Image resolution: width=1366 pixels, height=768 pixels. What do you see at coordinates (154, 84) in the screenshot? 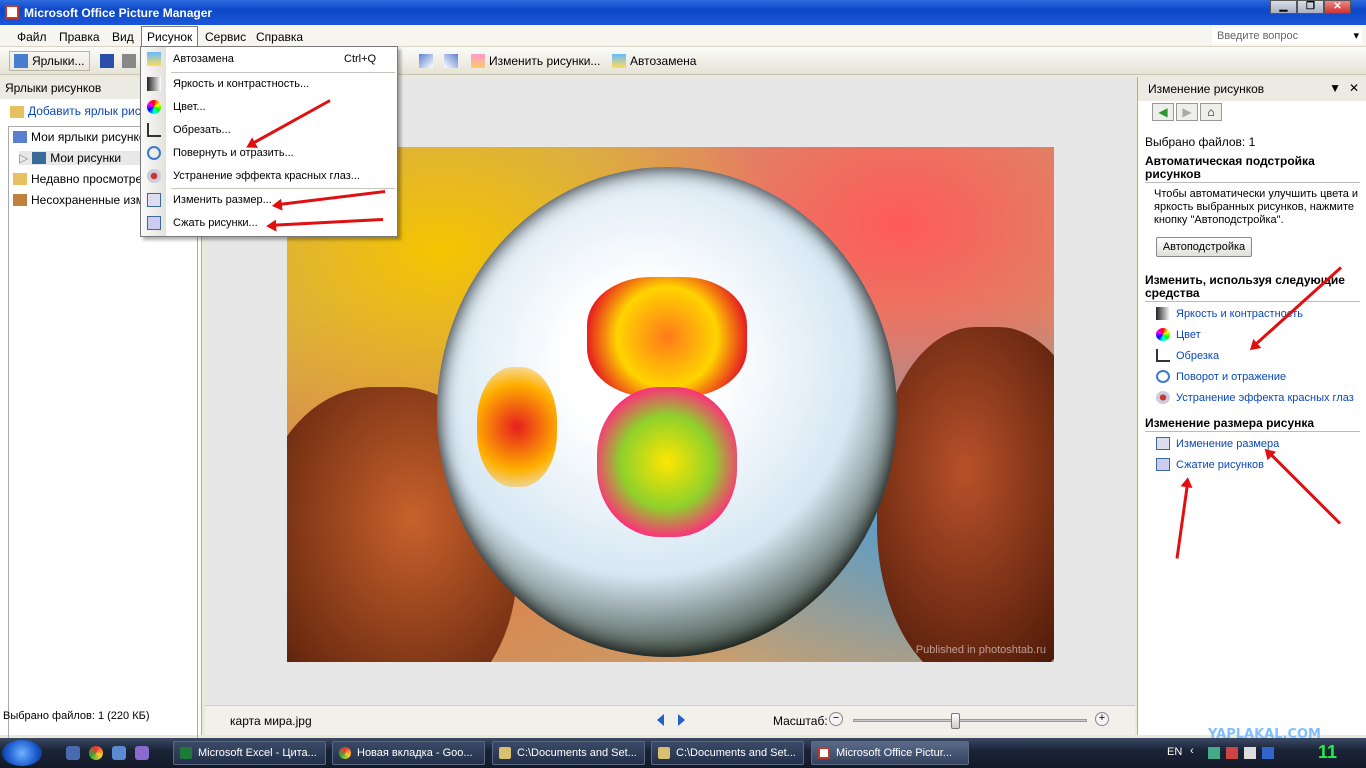
I see `brightness-icon` at bounding box center [154, 84].